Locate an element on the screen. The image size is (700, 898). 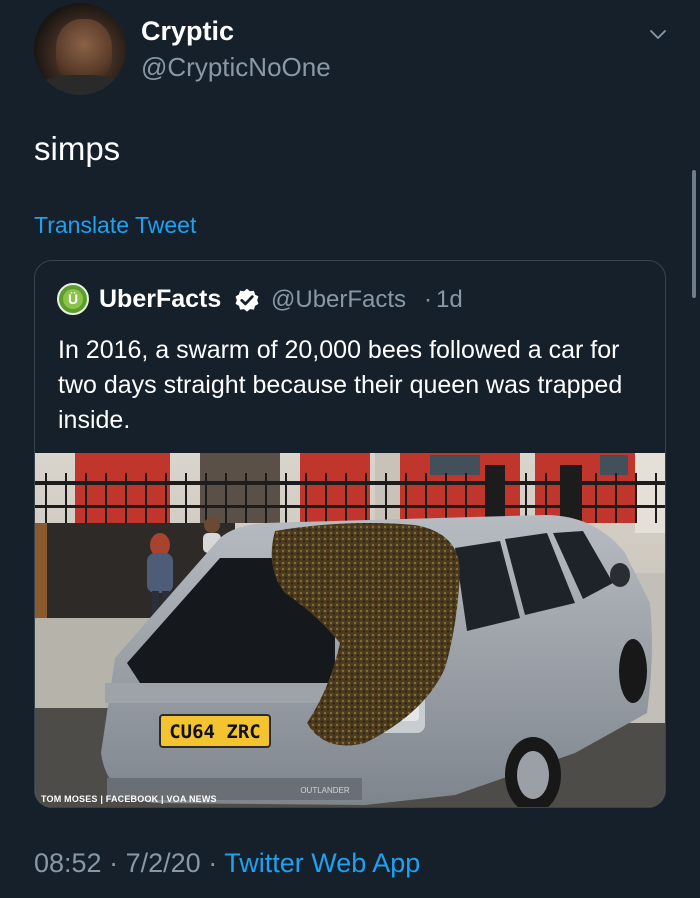
author-name: Cryptic is located at coordinates (187, 31).